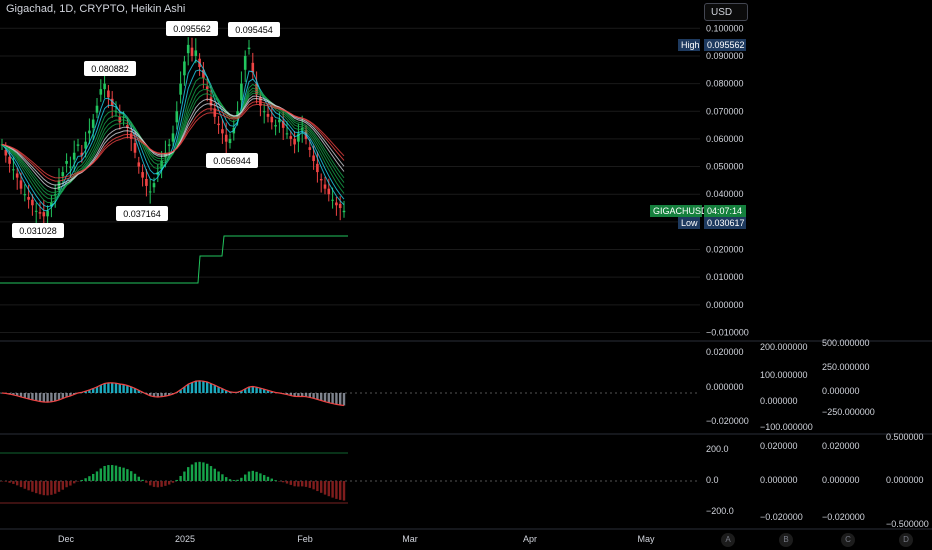  I want to click on time-axis-label: Mar, so click(410, 539).